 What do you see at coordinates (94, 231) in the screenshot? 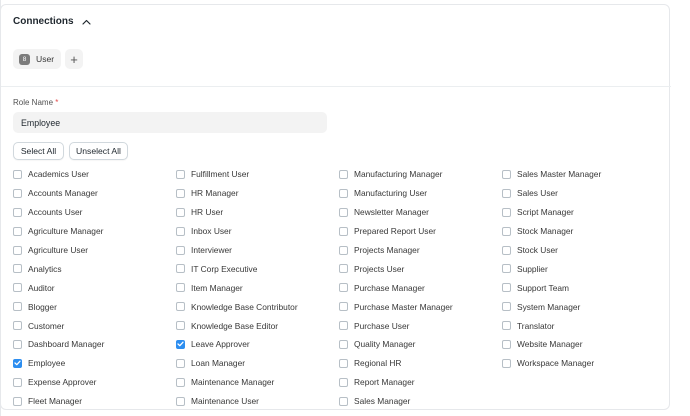
I see `role-checkbox-item: Agriculture Manager` at bounding box center [94, 231].